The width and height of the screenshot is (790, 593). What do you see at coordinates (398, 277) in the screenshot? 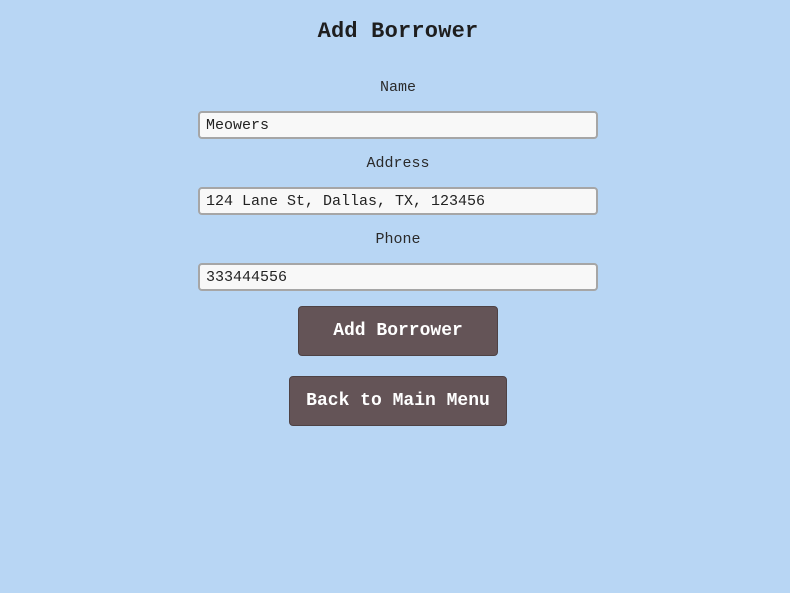
I see `phone-input` at bounding box center [398, 277].